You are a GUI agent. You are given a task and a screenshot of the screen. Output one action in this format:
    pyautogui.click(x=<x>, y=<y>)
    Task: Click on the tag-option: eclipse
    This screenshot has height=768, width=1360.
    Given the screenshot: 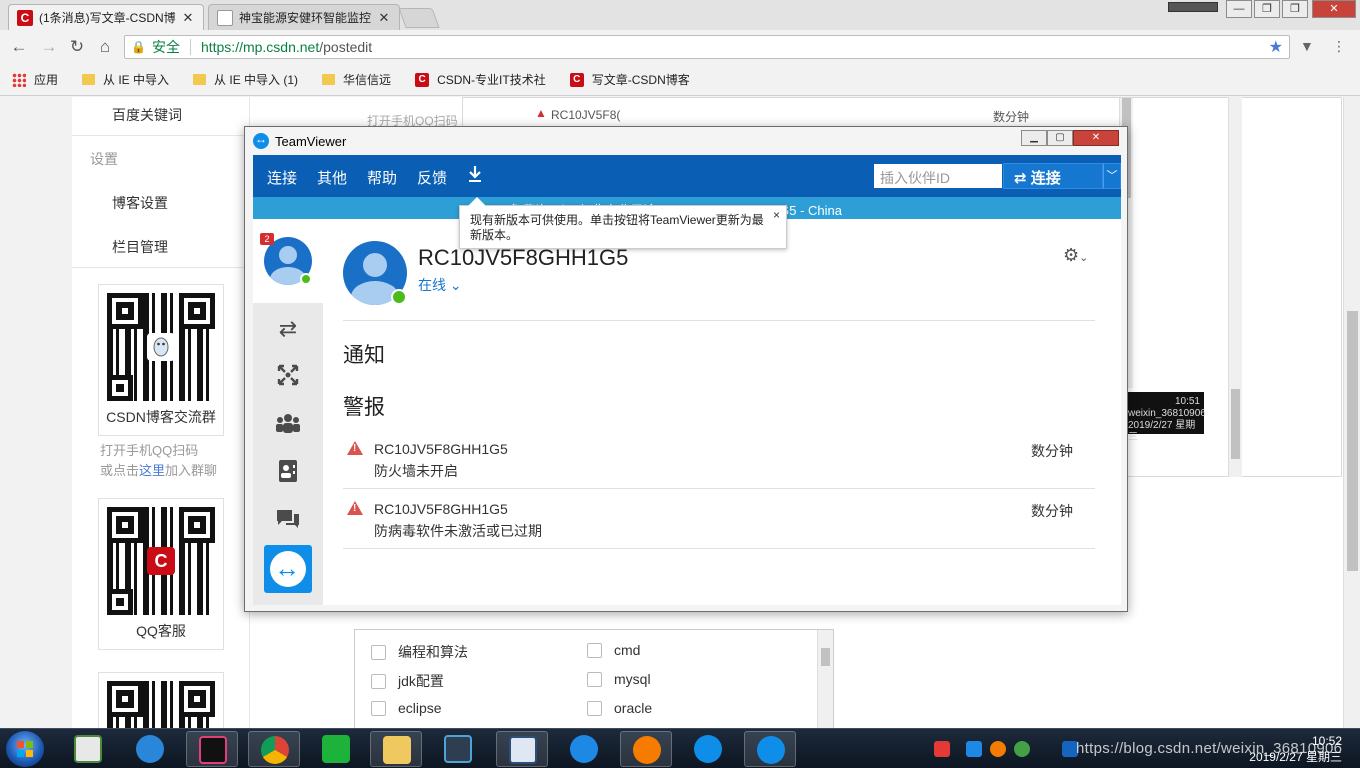 What is the action you would take?
    pyautogui.click(x=406, y=708)
    